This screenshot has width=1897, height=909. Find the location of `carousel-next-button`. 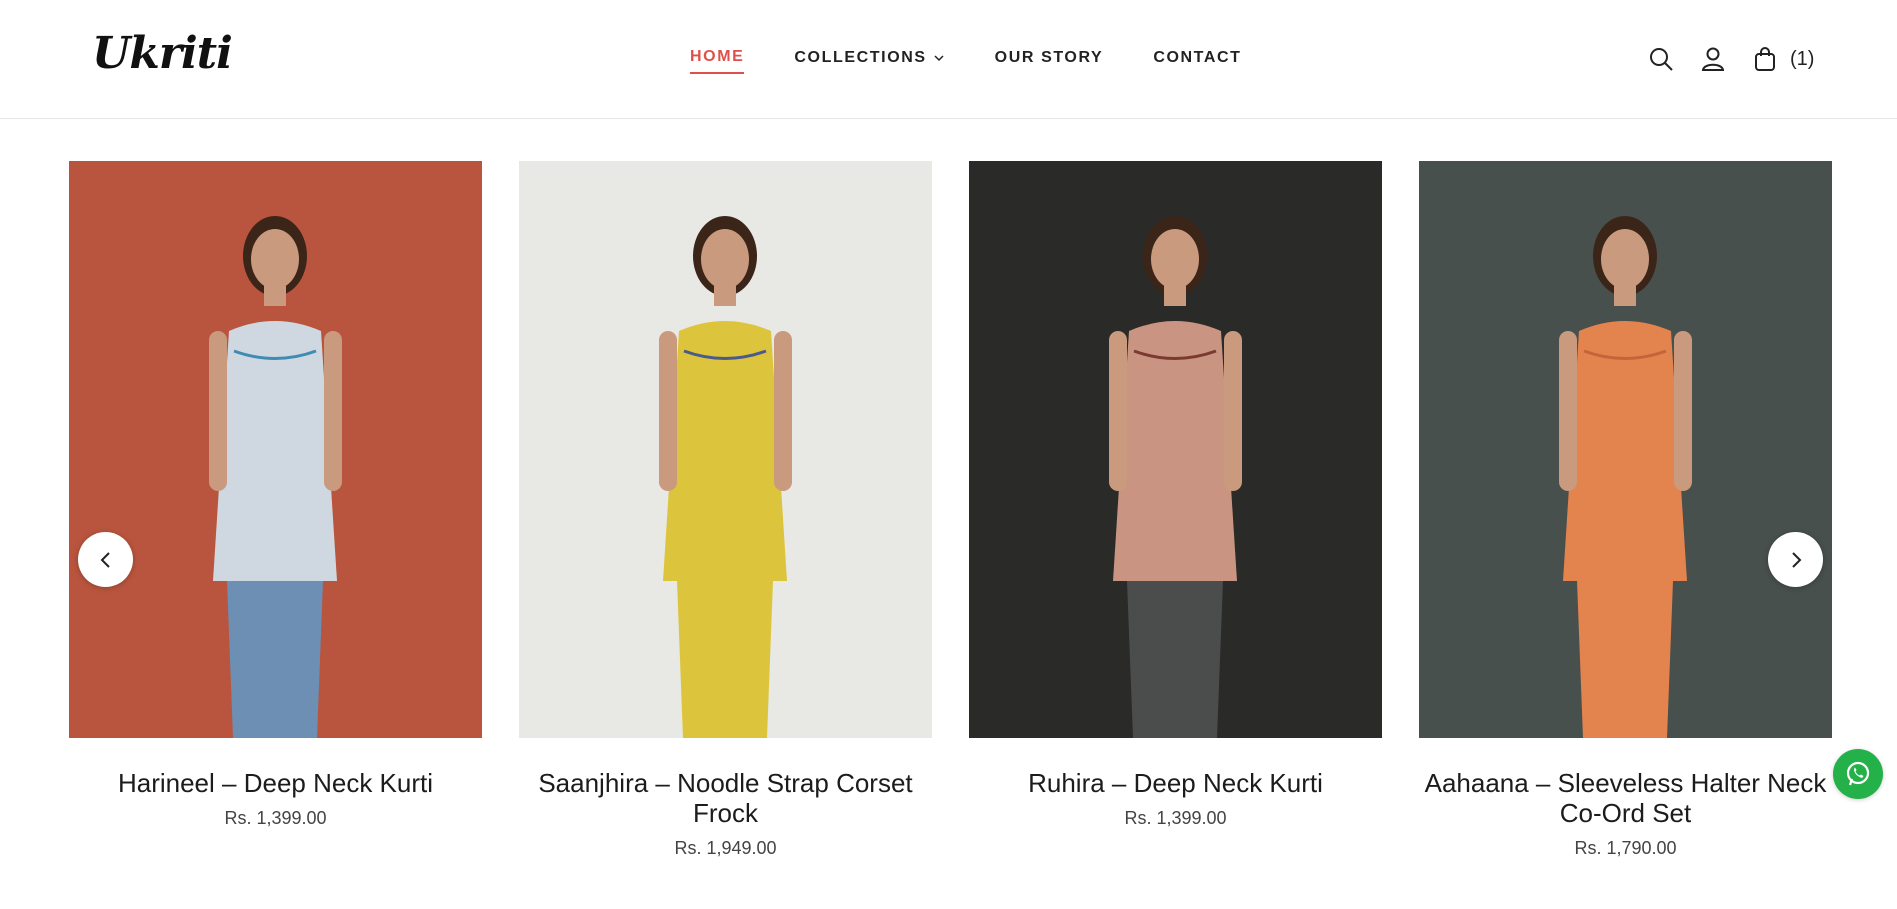

carousel-next-button is located at coordinates (1795, 559).